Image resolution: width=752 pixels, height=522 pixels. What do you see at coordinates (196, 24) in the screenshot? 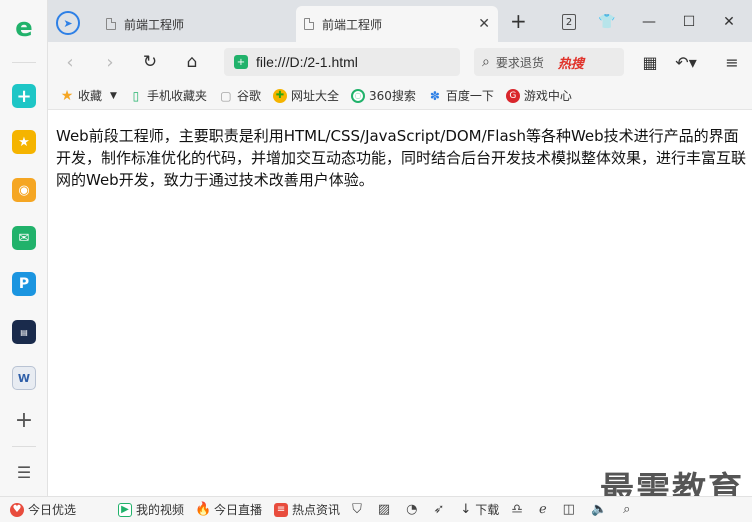
I see `tab-1: 前端工程师` at bounding box center [196, 24].